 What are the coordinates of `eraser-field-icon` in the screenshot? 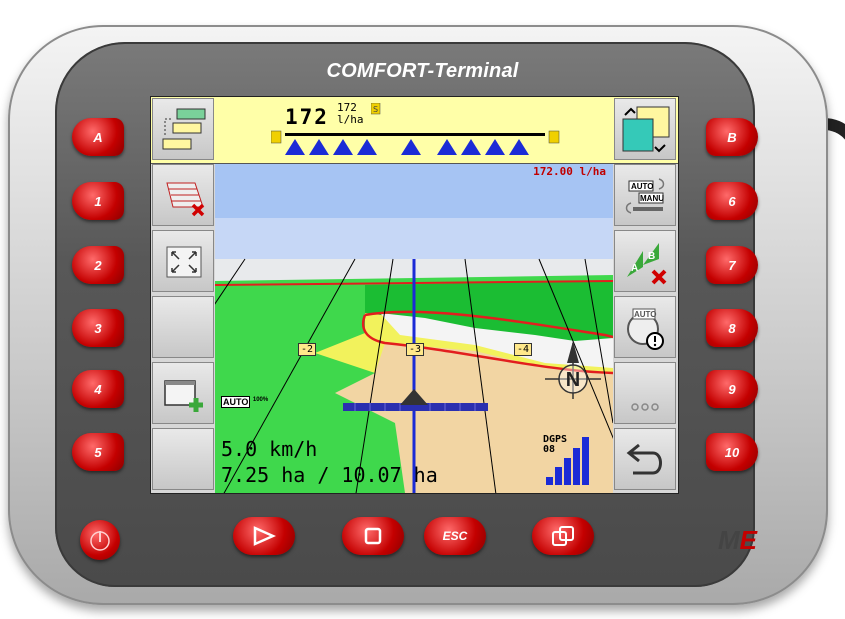 It's located at (185, 199).